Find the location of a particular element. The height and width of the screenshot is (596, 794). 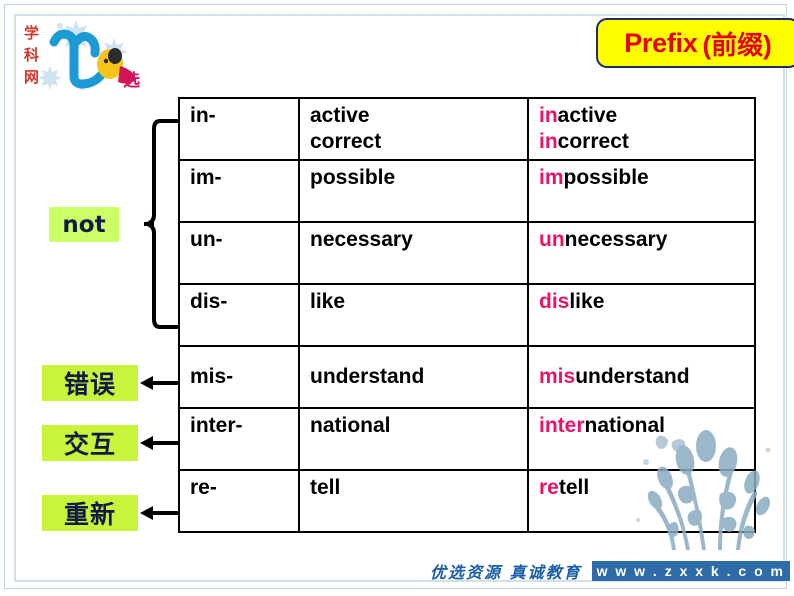

table-row: im-possible impossible is located at coordinates (467, 191).